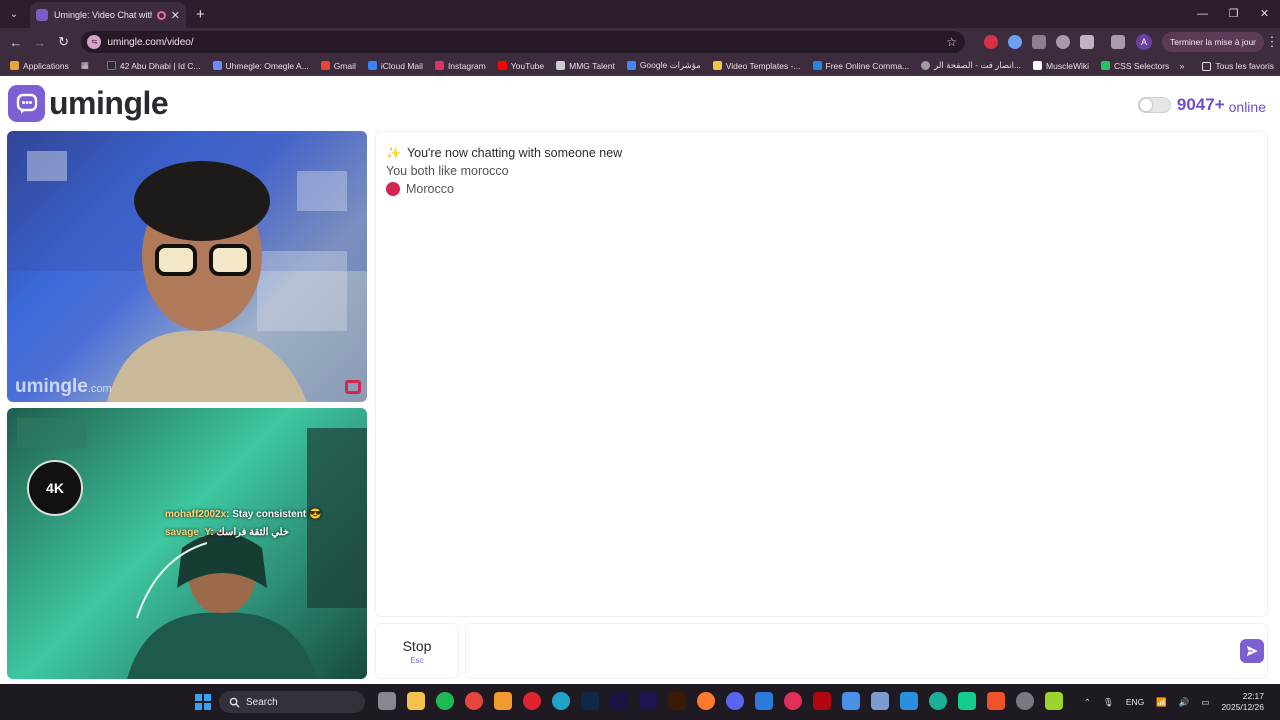  I want to click on extension-grid-icon, so click(1039, 42).